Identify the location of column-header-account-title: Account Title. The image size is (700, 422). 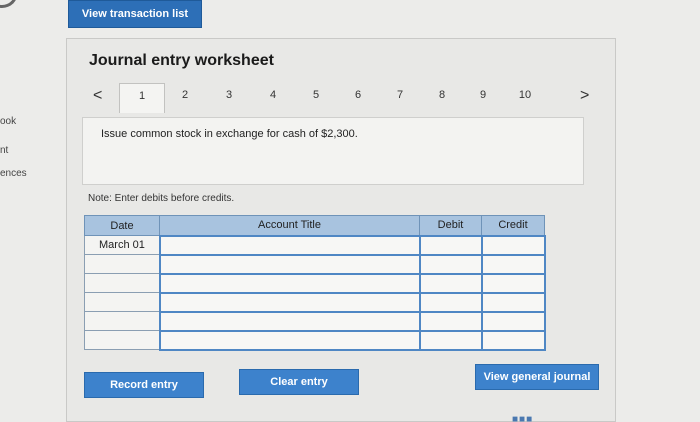
(289, 225).